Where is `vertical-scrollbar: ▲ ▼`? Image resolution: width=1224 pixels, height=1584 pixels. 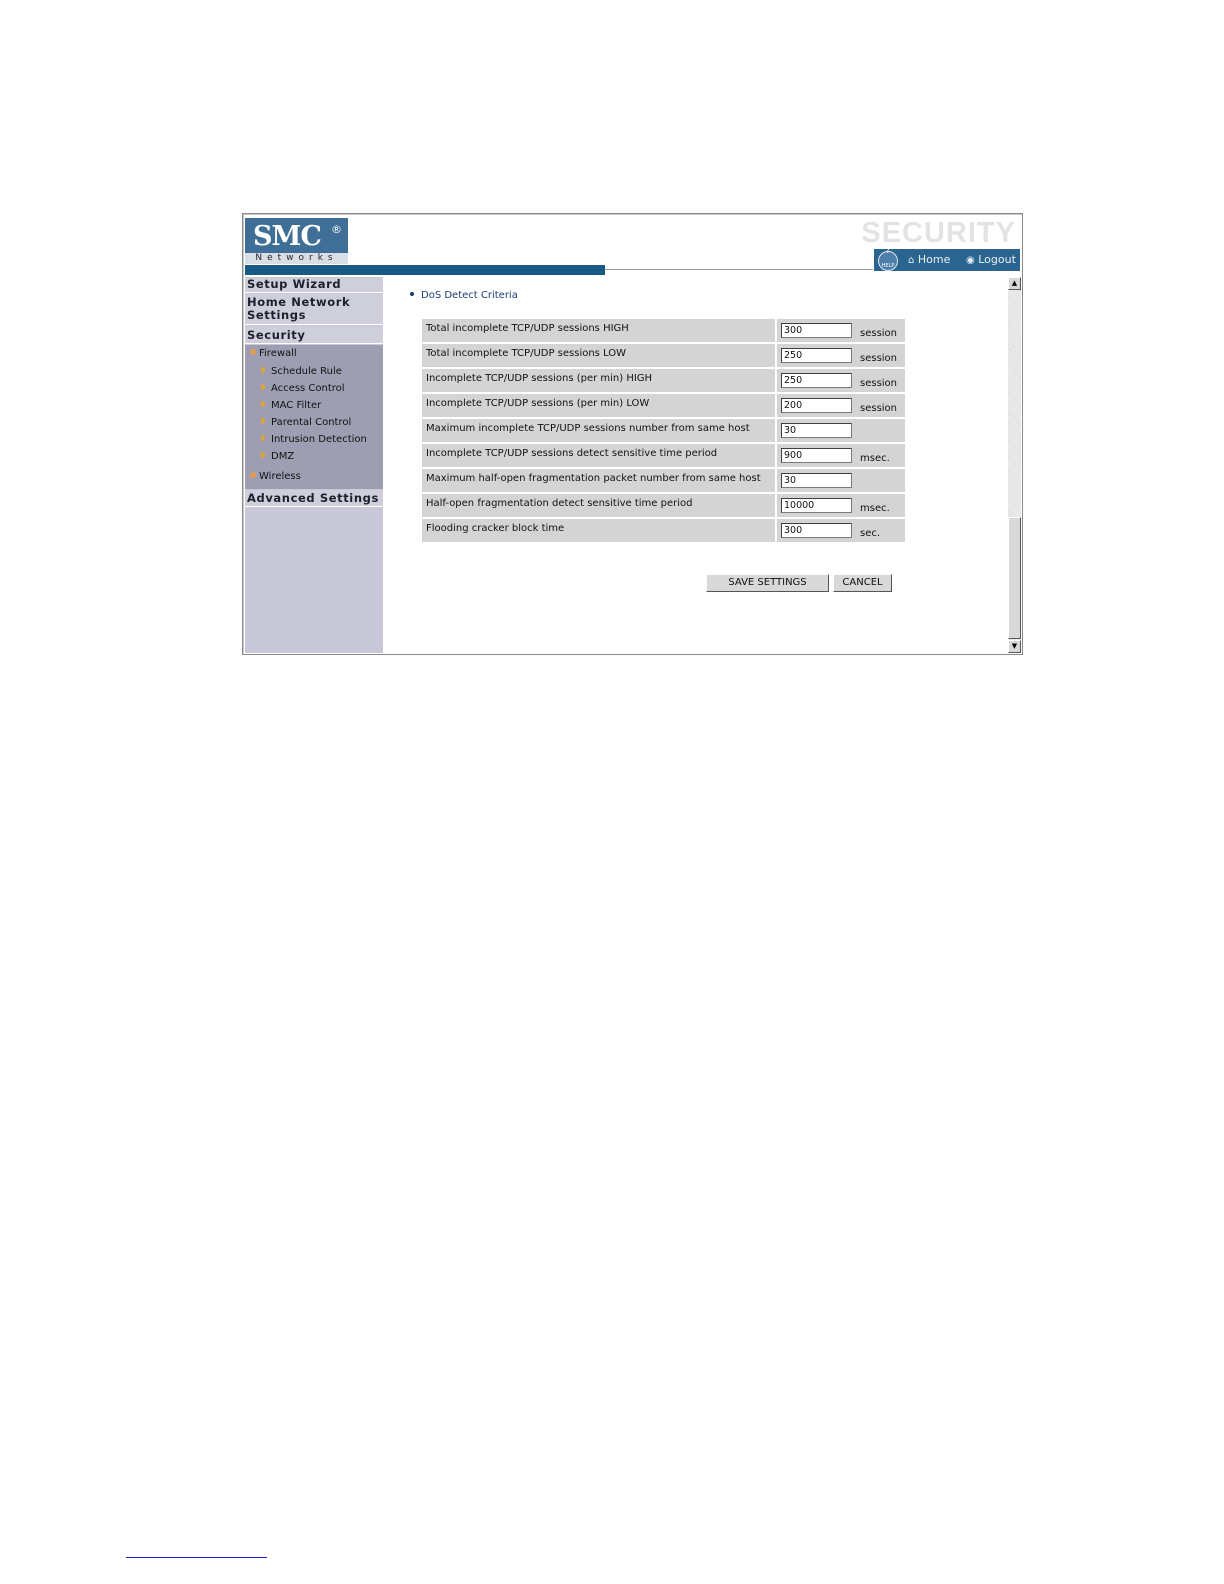 vertical-scrollbar: ▲ ▼ is located at coordinates (1014, 465).